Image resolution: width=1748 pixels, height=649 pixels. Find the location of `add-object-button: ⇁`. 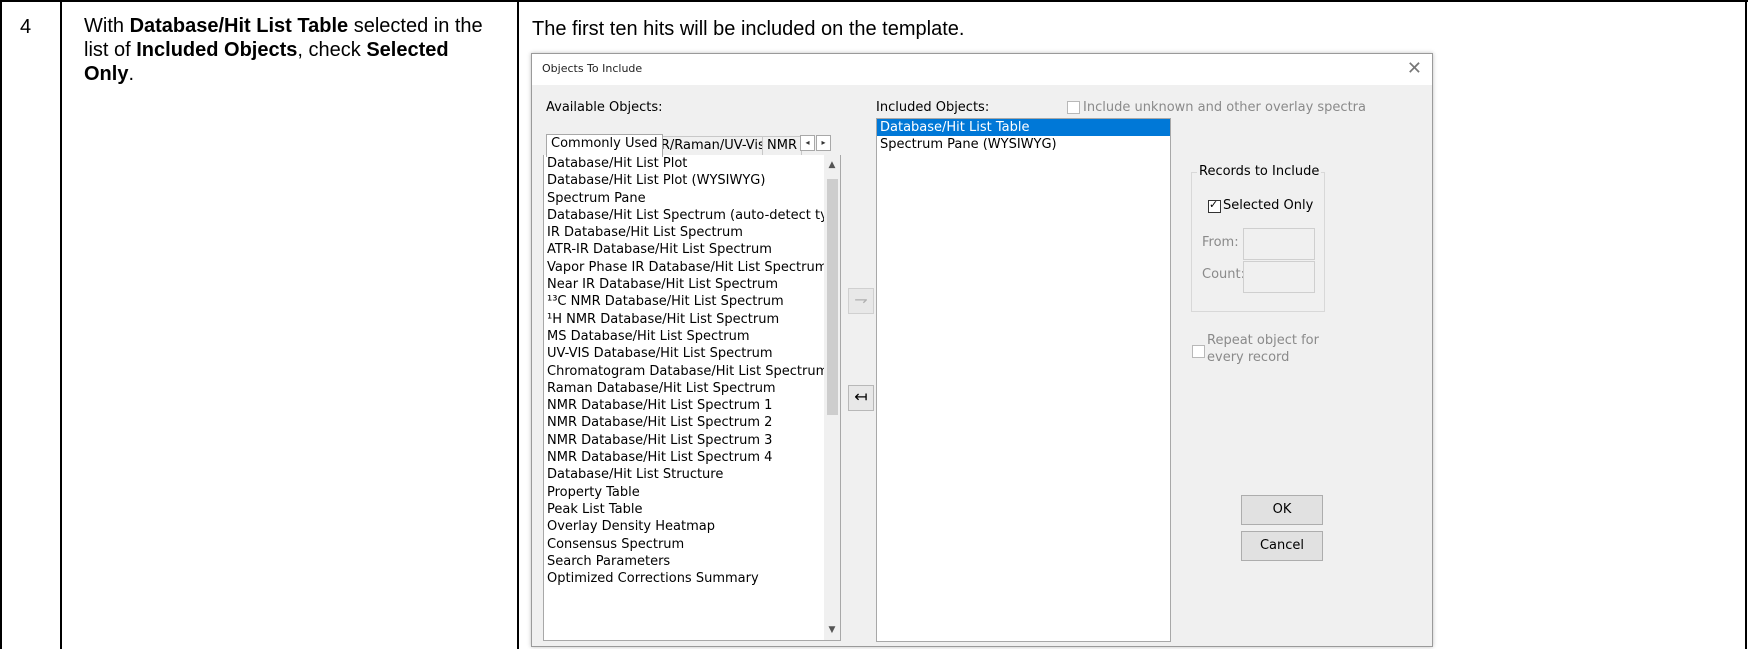

add-object-button: ⇁ is located at coordinates (861, 301).